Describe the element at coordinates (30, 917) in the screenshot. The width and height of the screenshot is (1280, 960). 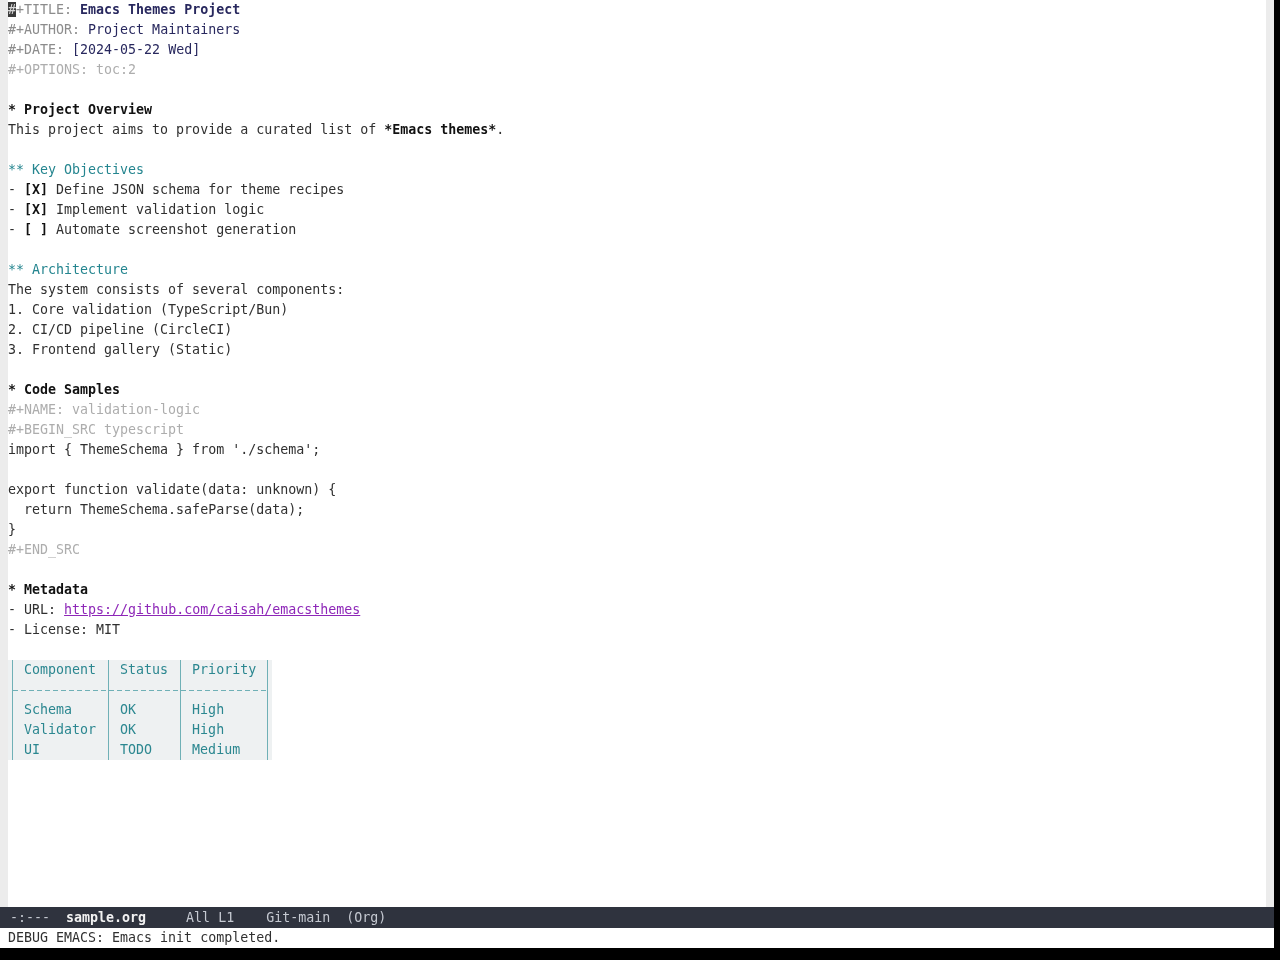
I see `modified-indicator: -:---` at that location.